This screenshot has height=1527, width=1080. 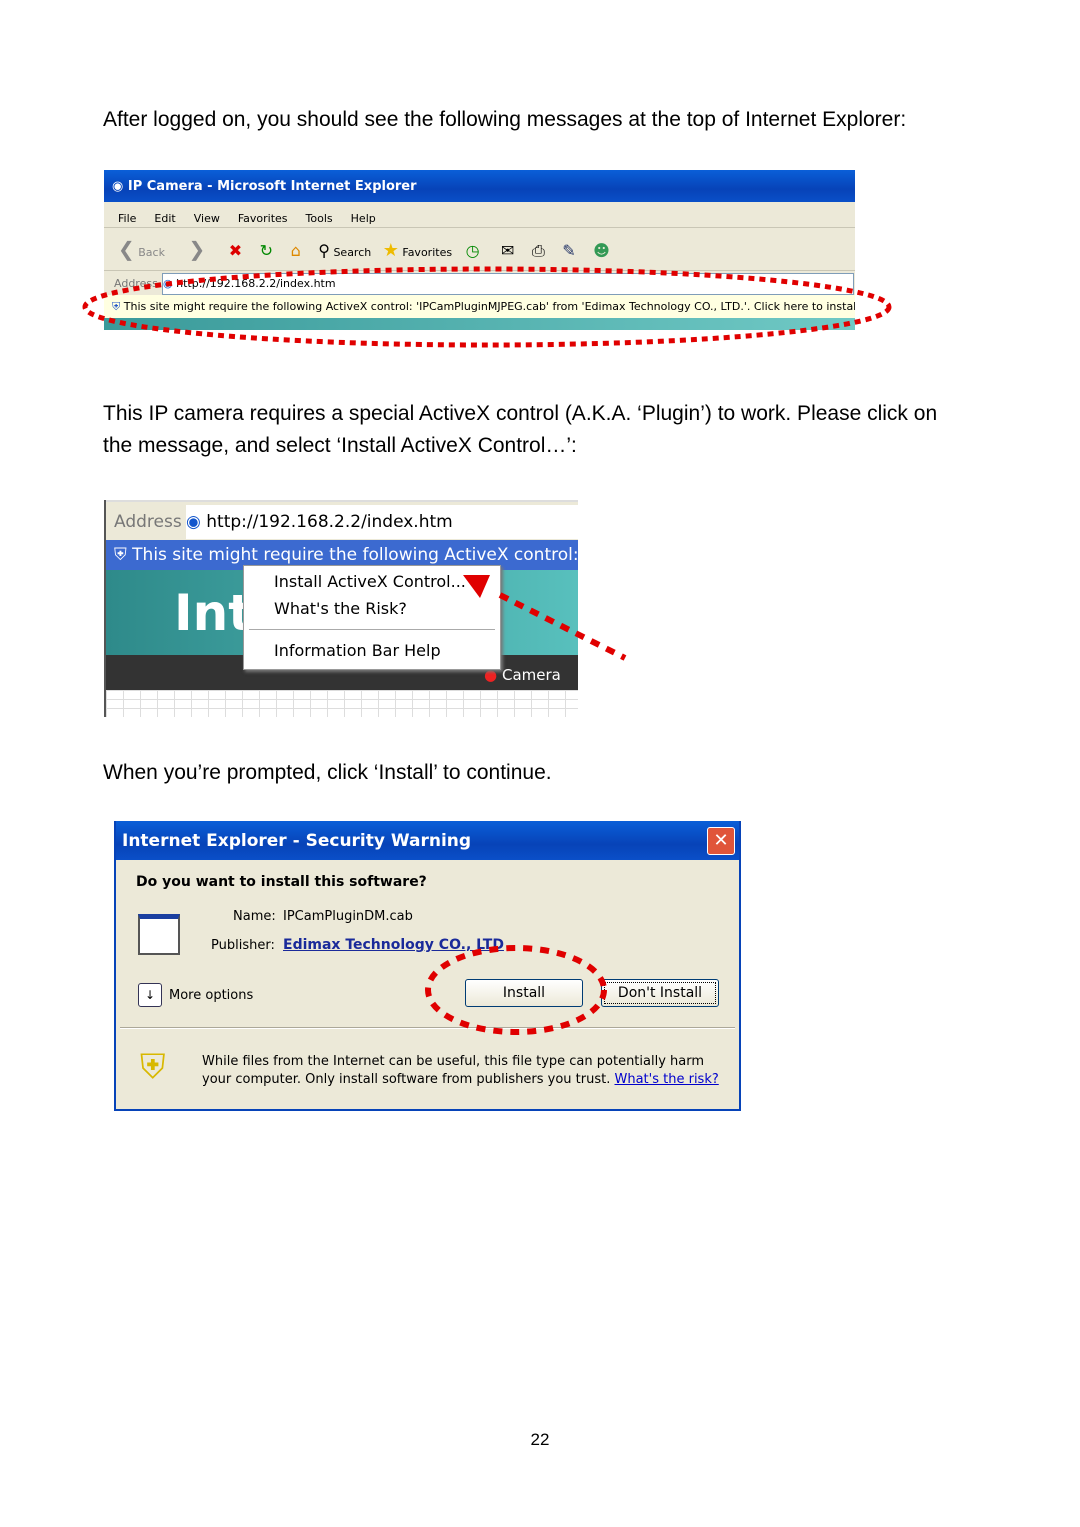 I want to click on menu-edit: Edit, so click(x=164, y=218).